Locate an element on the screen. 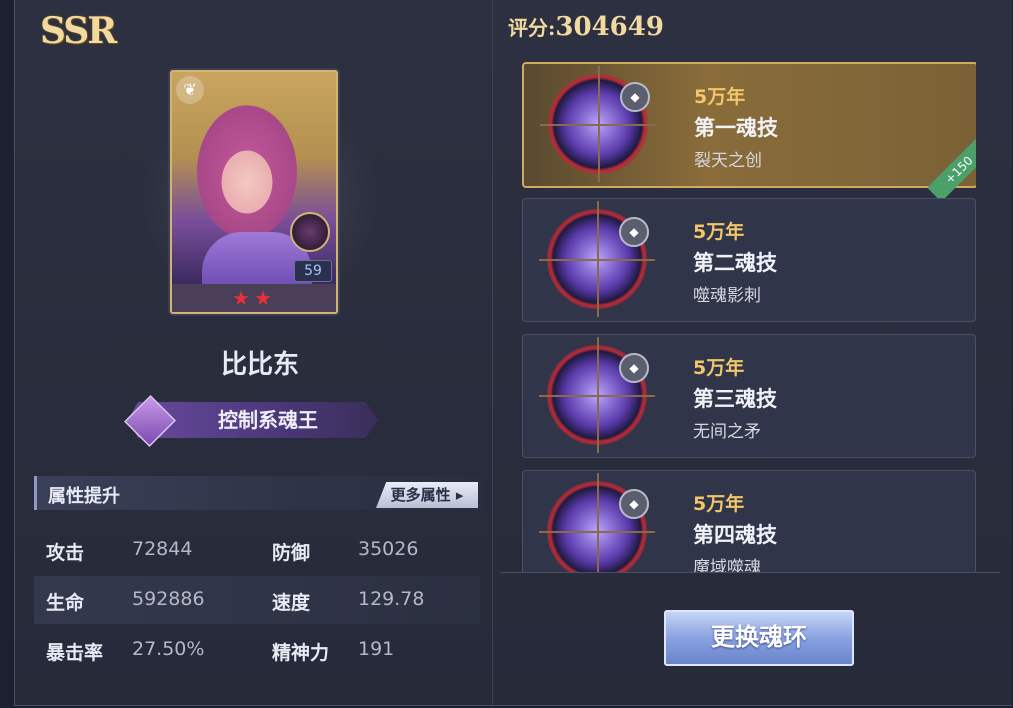  stat-value: 592886 is located at coordinates (168, 599).